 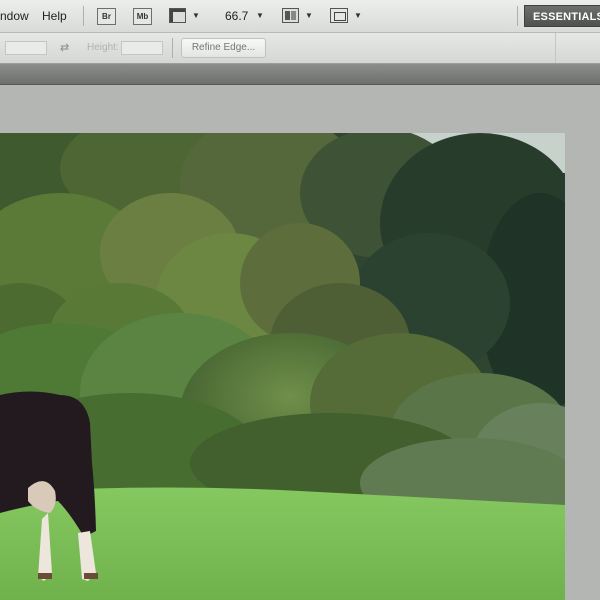 I want to click on view-extras-icon, so click(x=177, y=15).